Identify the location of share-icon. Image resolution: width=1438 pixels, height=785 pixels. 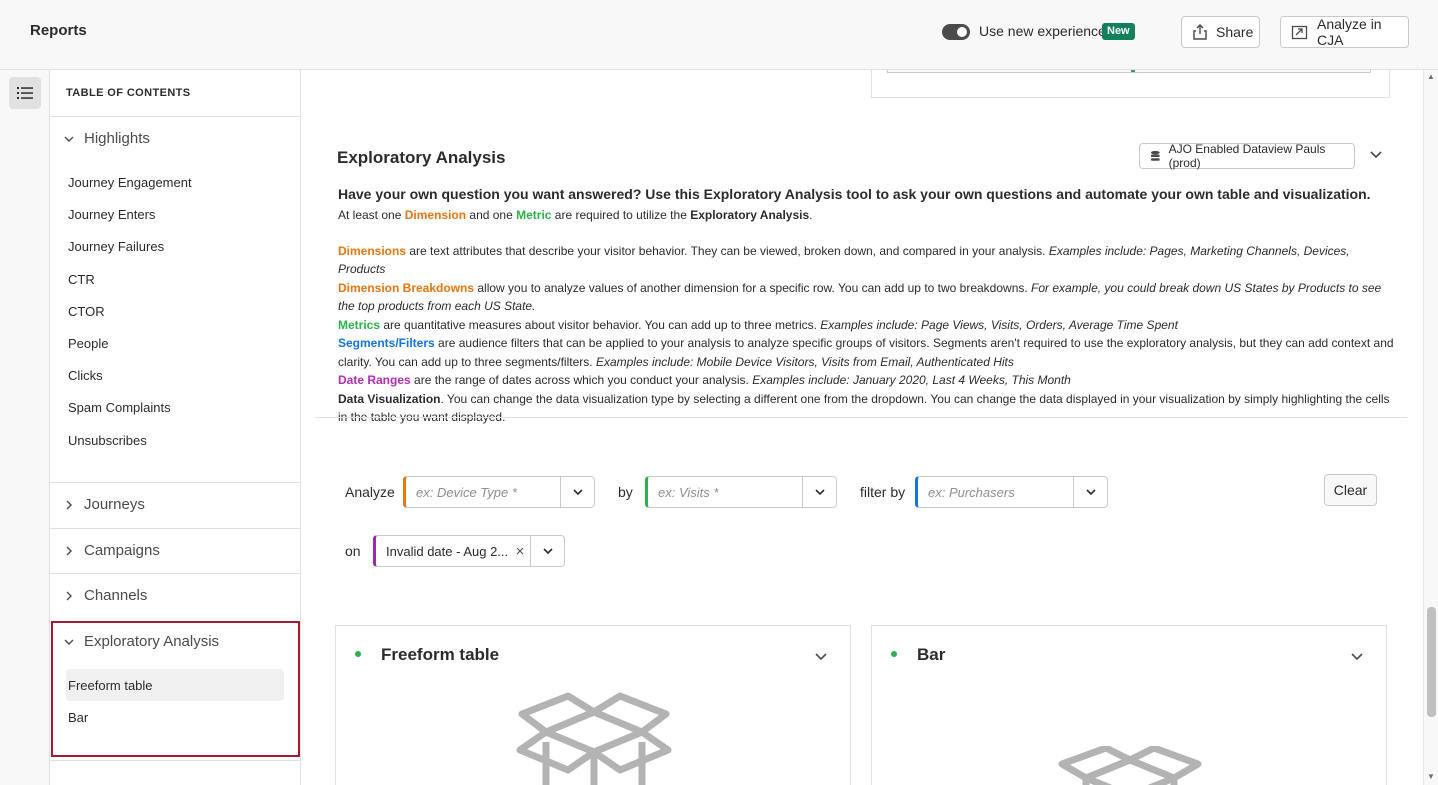
(1200, 32).